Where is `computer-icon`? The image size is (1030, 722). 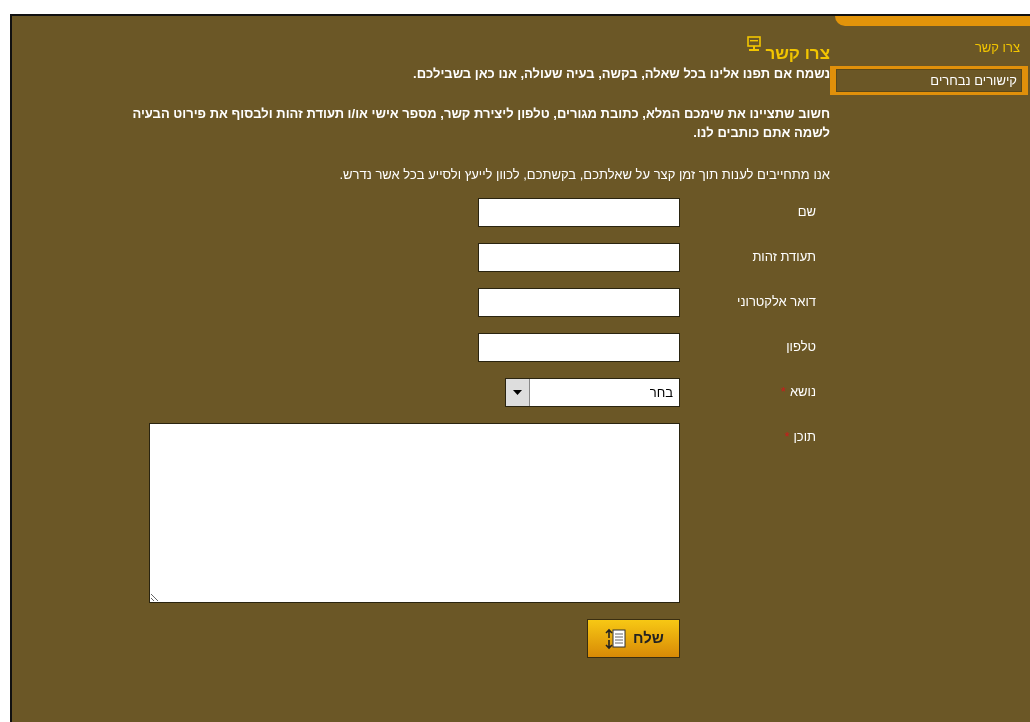
computer-icon is located at coordinates (754, 45).